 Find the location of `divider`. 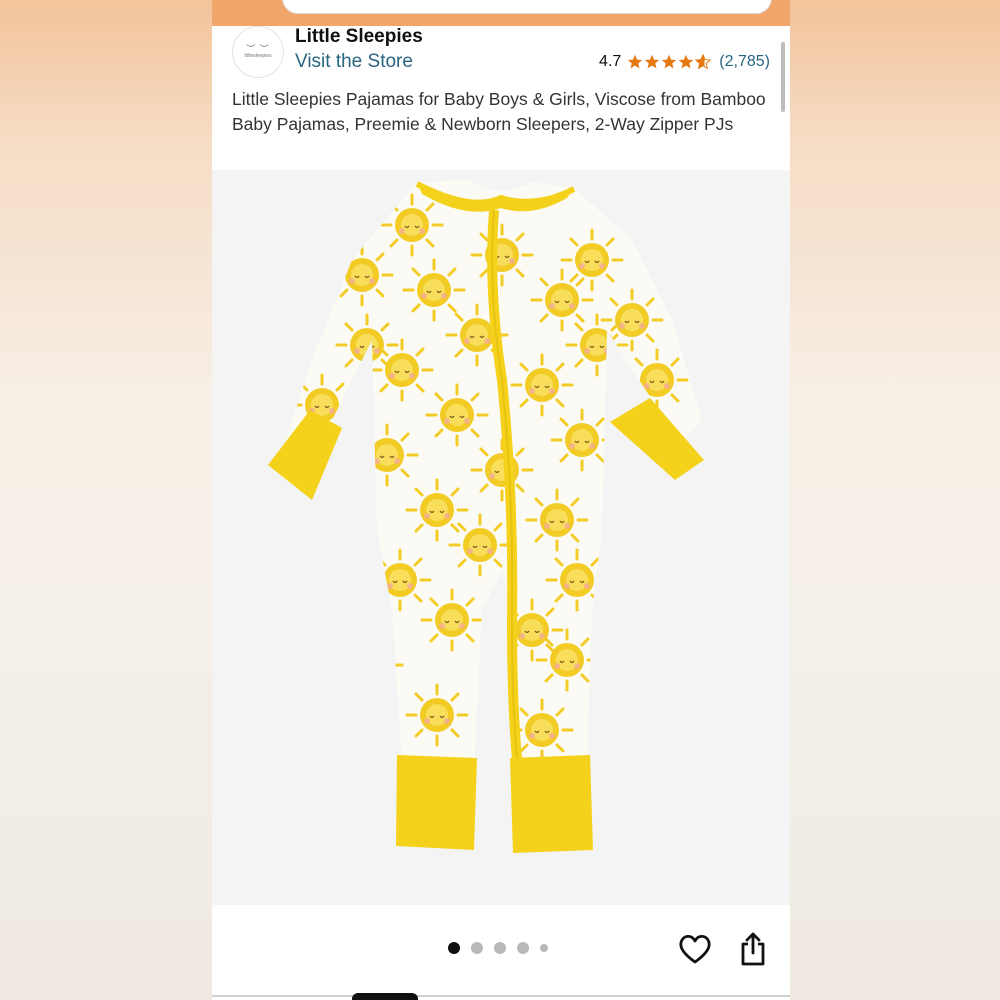

divider is located at coordinates (501, 996).